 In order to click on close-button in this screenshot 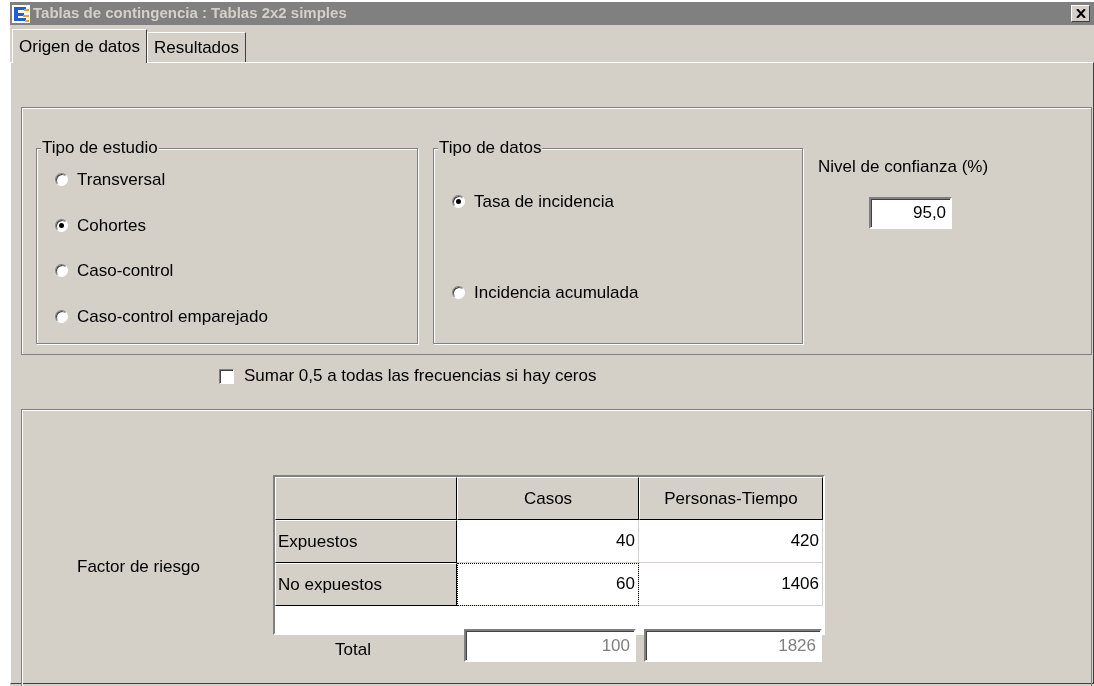, I will do `click(1080, 13)`.